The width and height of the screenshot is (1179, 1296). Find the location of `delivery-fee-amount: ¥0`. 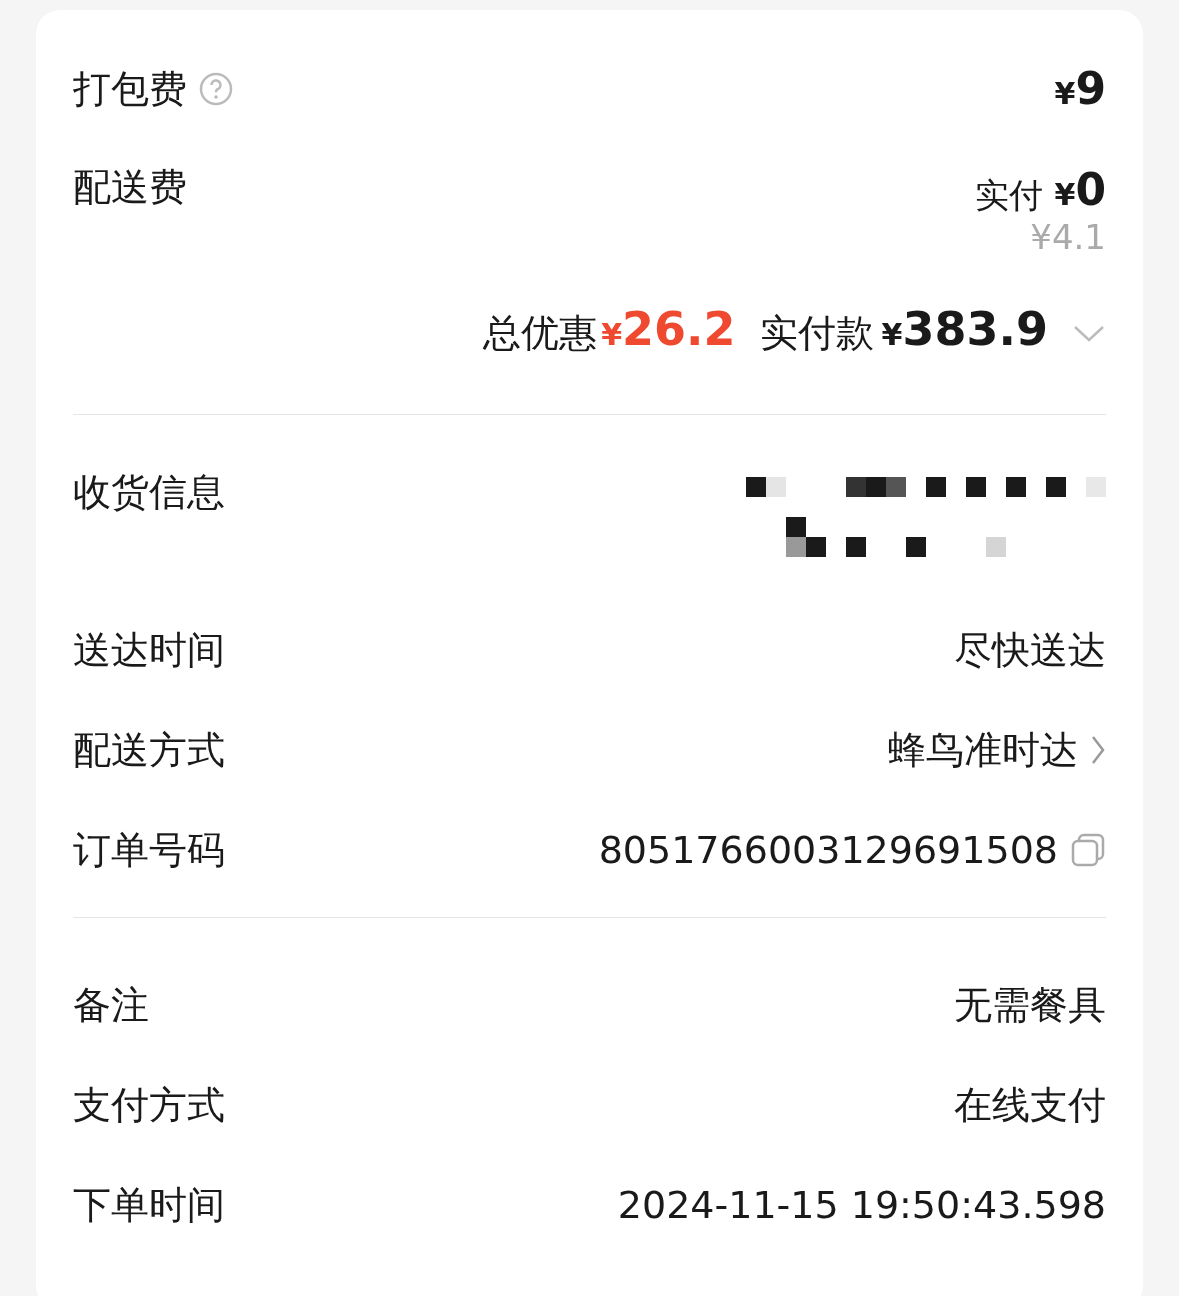

delivery-fee-amount: ¥0 is located at coordinates (1080, 190).